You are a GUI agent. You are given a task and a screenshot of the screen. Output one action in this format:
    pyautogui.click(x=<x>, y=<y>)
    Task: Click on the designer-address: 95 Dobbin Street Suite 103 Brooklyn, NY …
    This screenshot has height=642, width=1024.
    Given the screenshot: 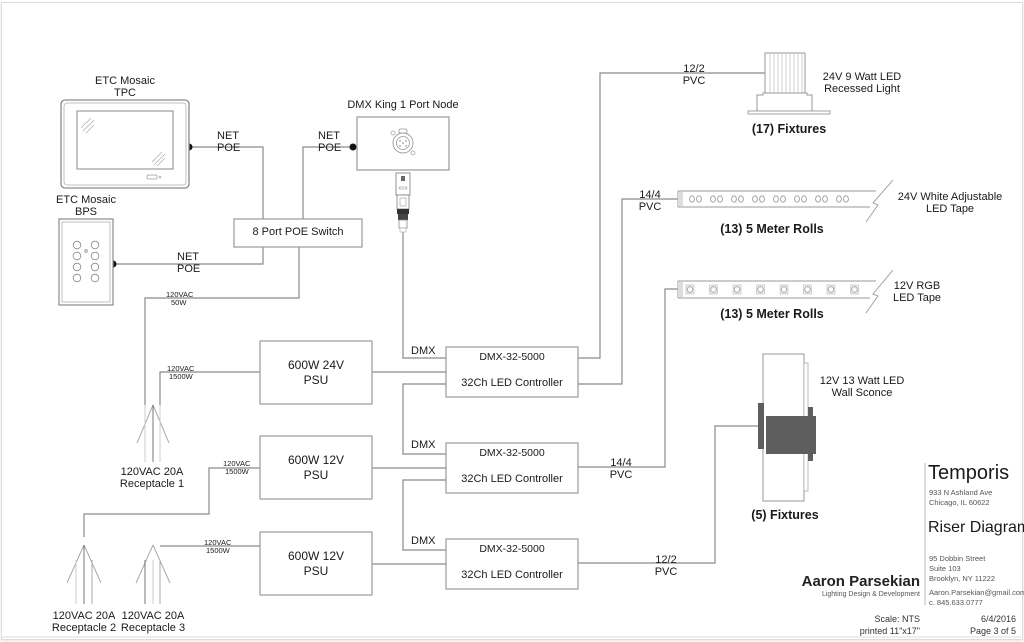 What is the action you would take?
    pyautogui.click(x=962, y=568)
    